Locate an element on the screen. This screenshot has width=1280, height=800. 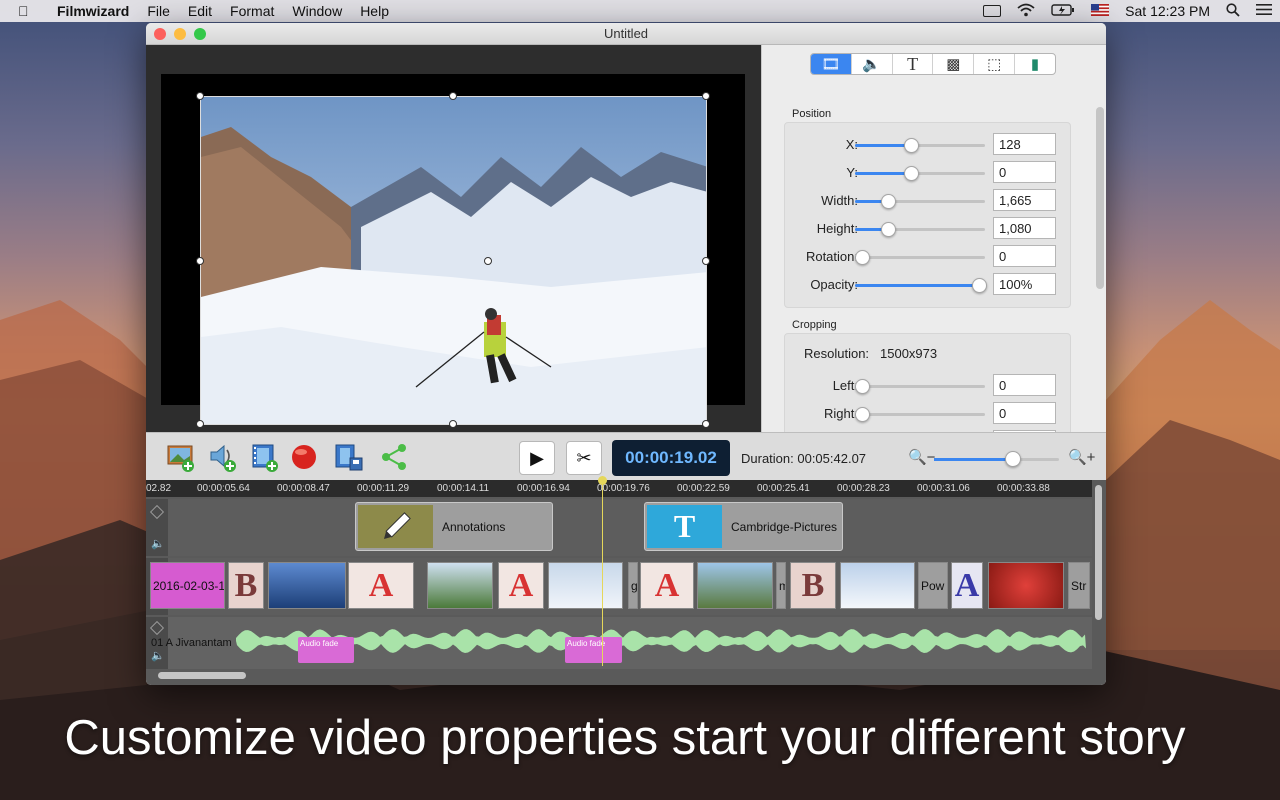
timeline-horizontal-scrollbar is located at coordinates (202, 675).